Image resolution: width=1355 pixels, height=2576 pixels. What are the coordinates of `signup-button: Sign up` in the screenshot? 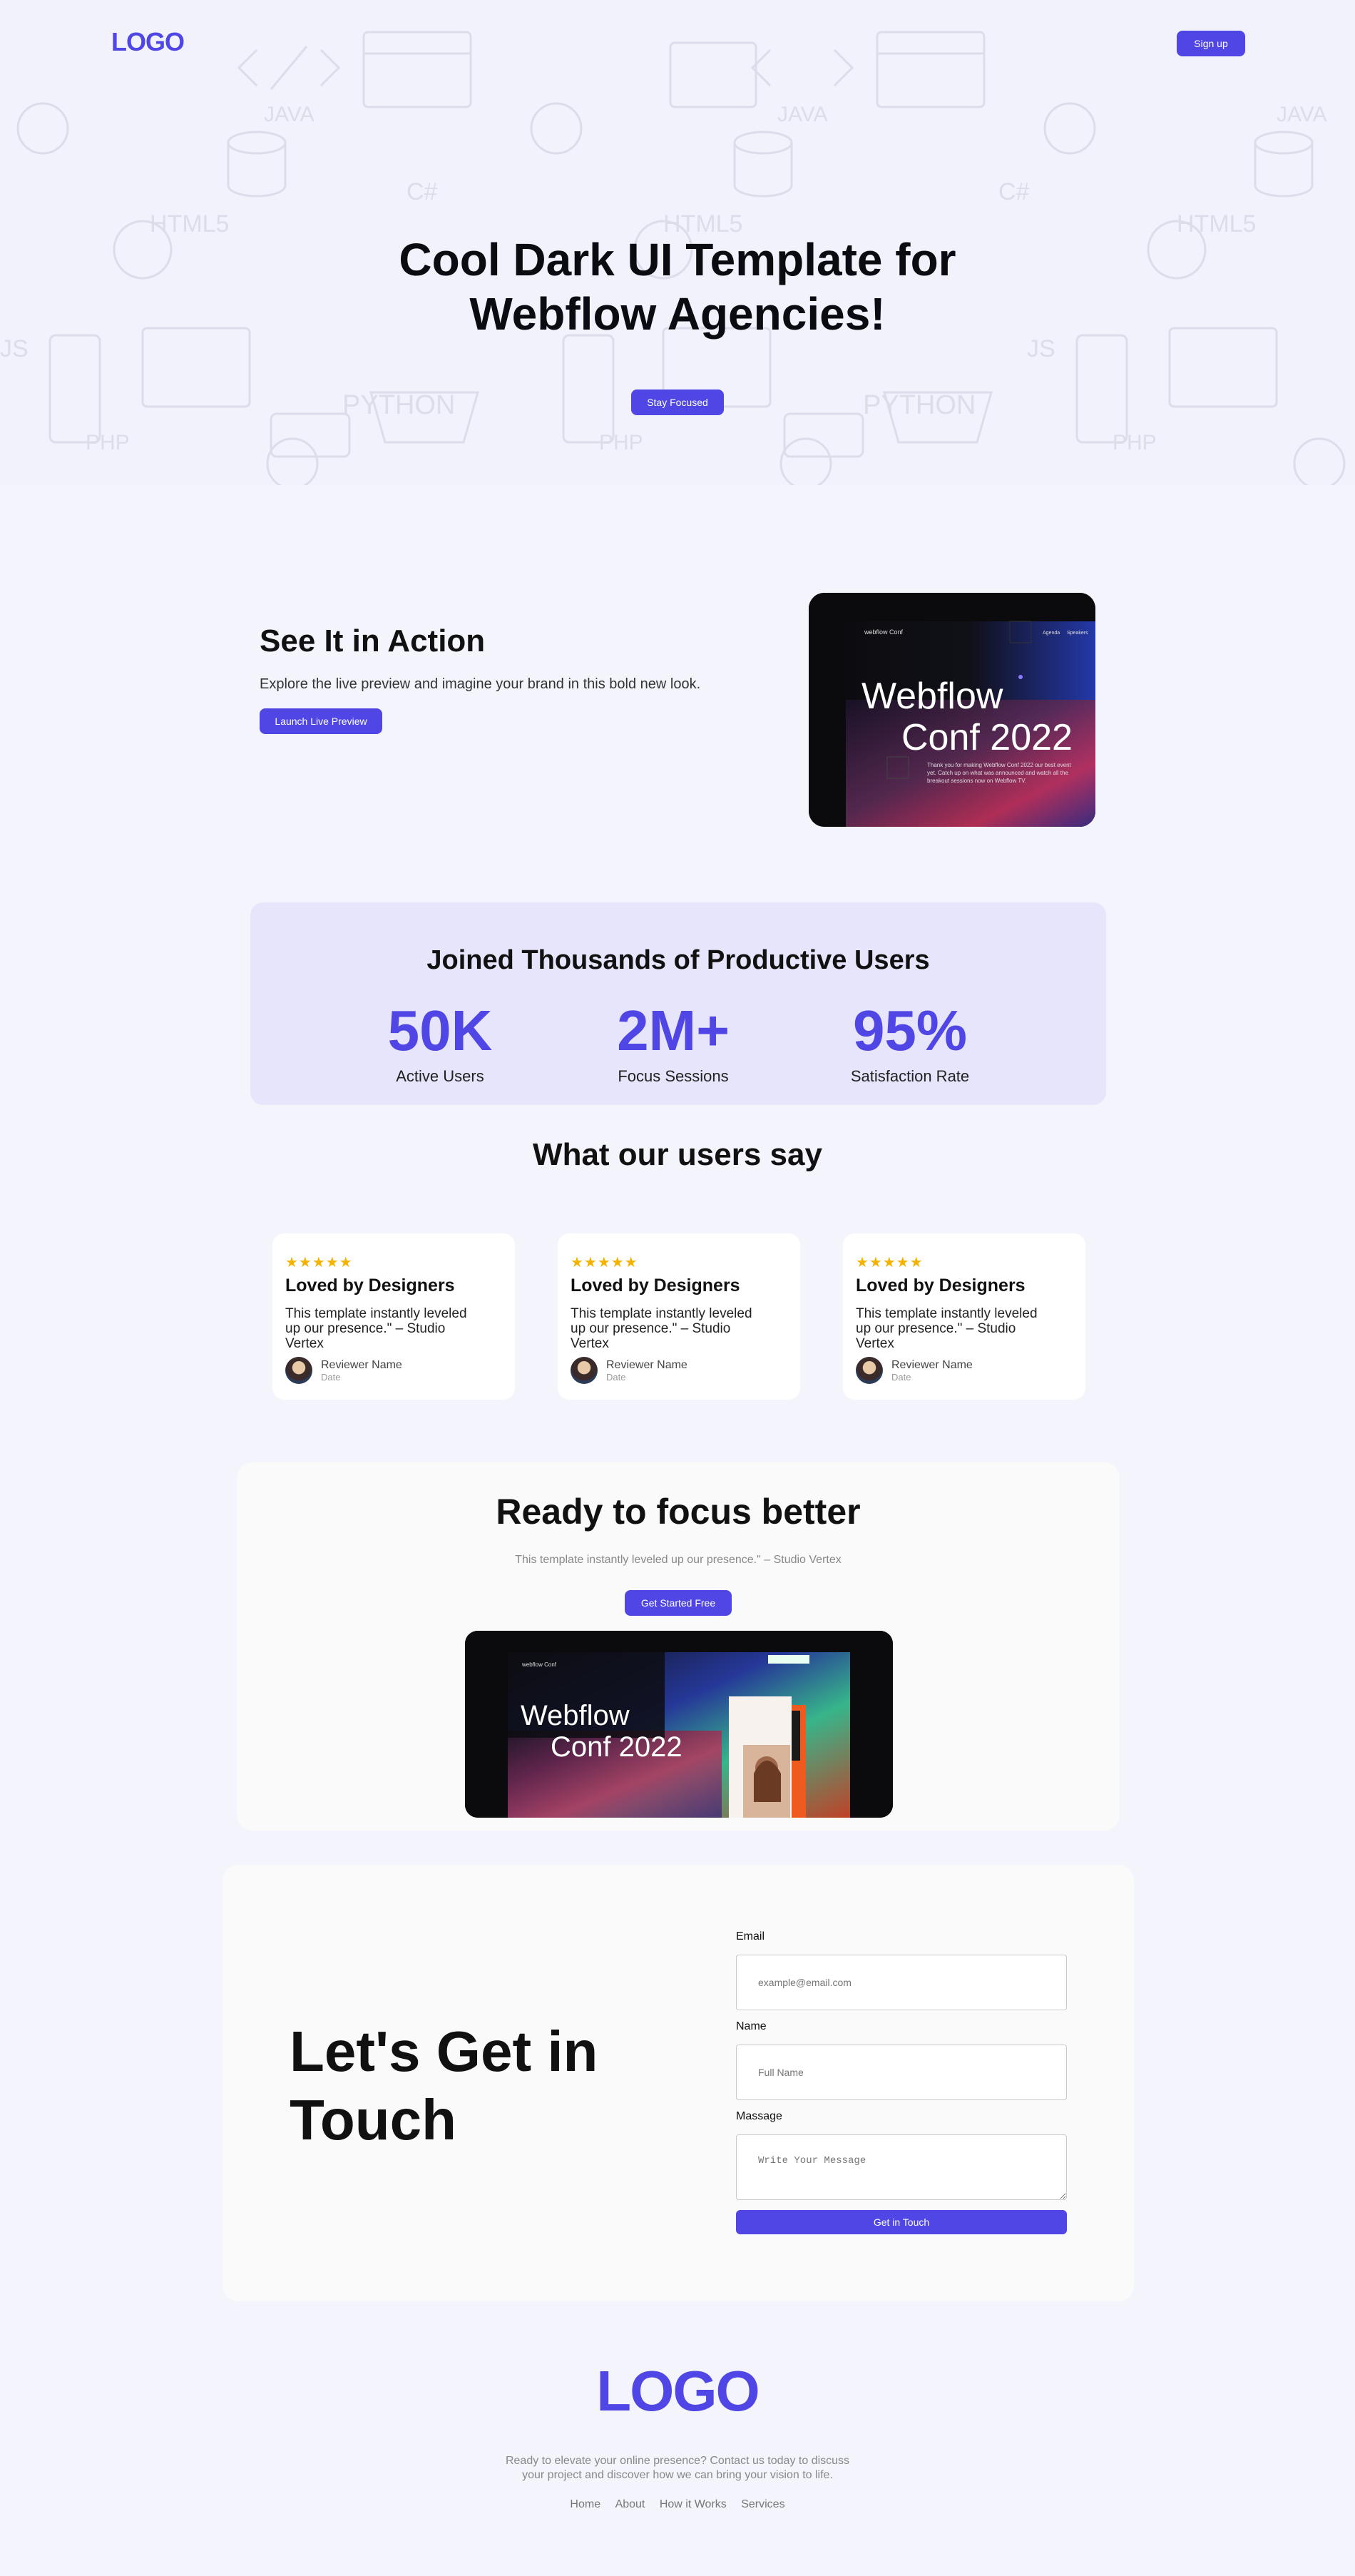 It's located at (1211, 43).